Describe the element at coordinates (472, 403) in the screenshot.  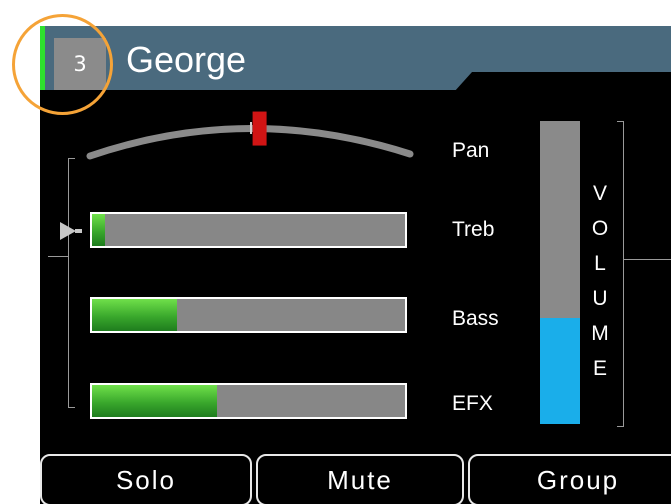
I see `efx-label: EFX` at that location.